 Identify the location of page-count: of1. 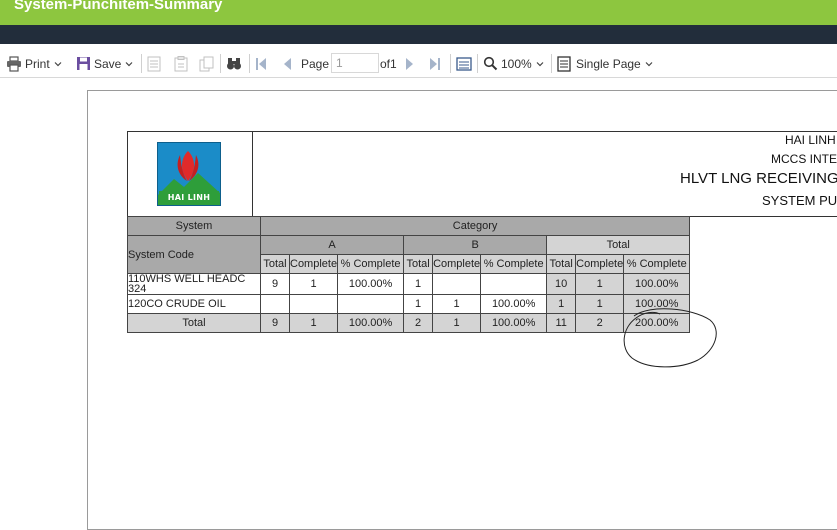
(388, 63).